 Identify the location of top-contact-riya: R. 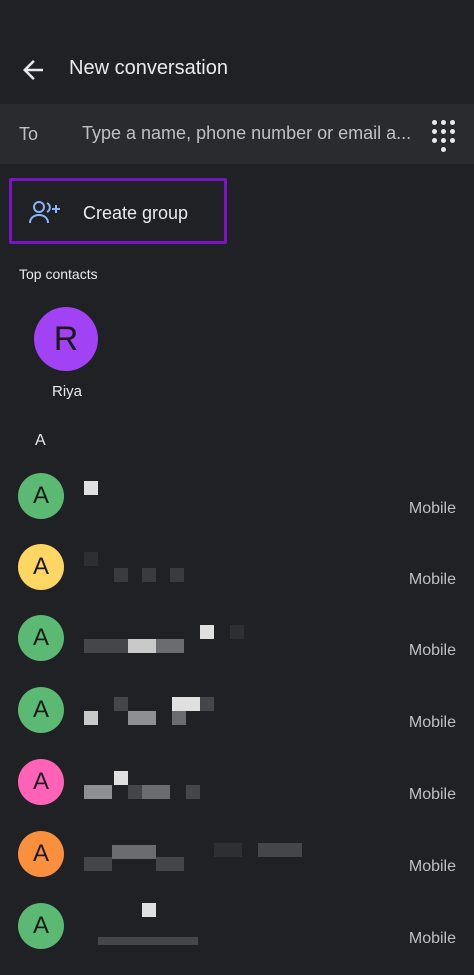
(67, 339).